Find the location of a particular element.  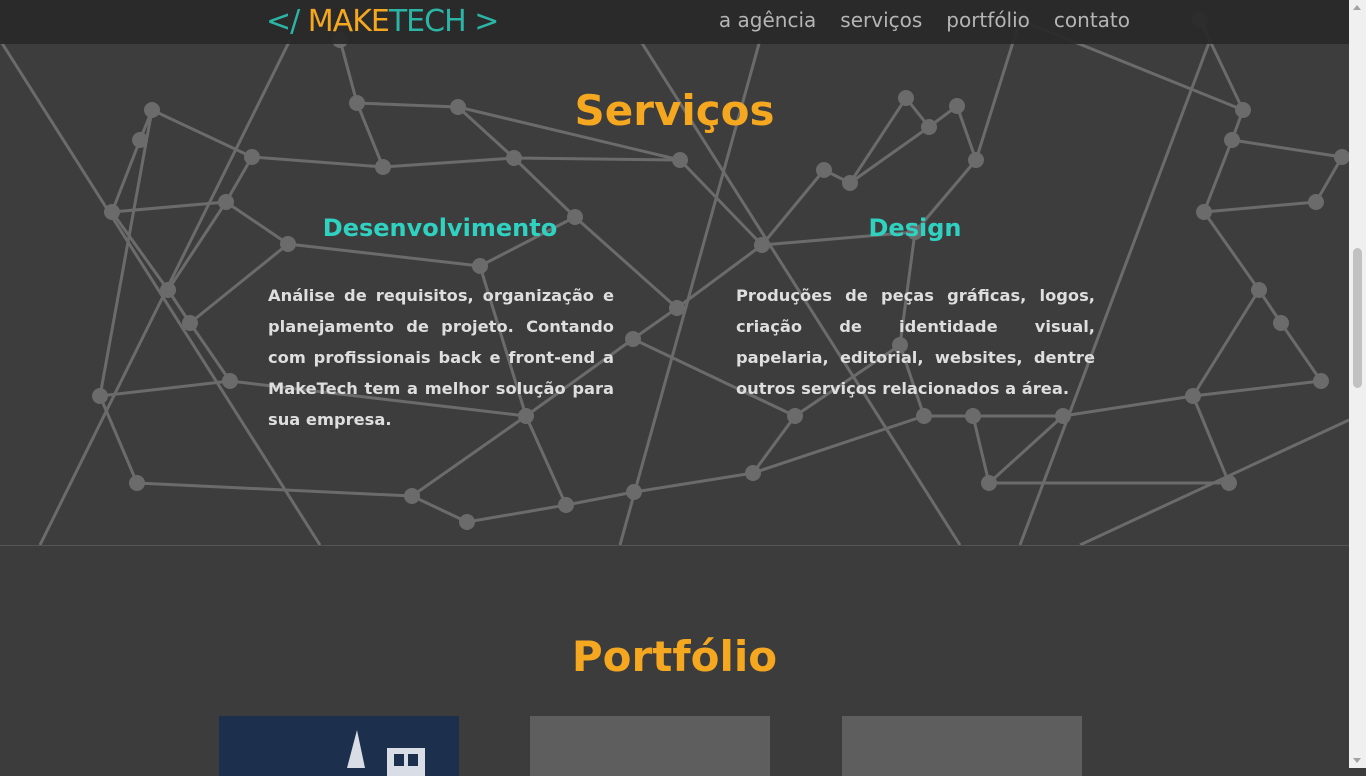

service-title-development: Desenvolvimento is located at coordinates (440, 228).